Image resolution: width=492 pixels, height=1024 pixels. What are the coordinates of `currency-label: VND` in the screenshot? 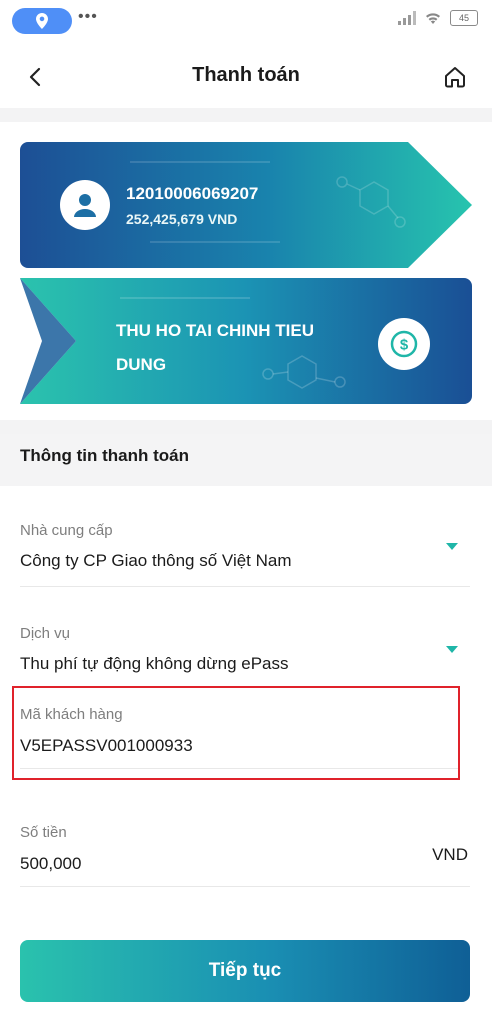 It's located at (450, 854).